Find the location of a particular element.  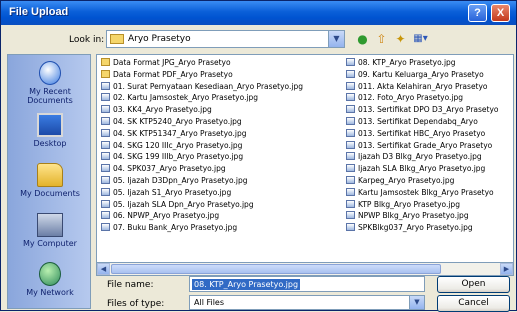

file-item: 04. SKG 199 IIIb_Aryo Prasetyo.jpg is located at coordinates (221, 157).